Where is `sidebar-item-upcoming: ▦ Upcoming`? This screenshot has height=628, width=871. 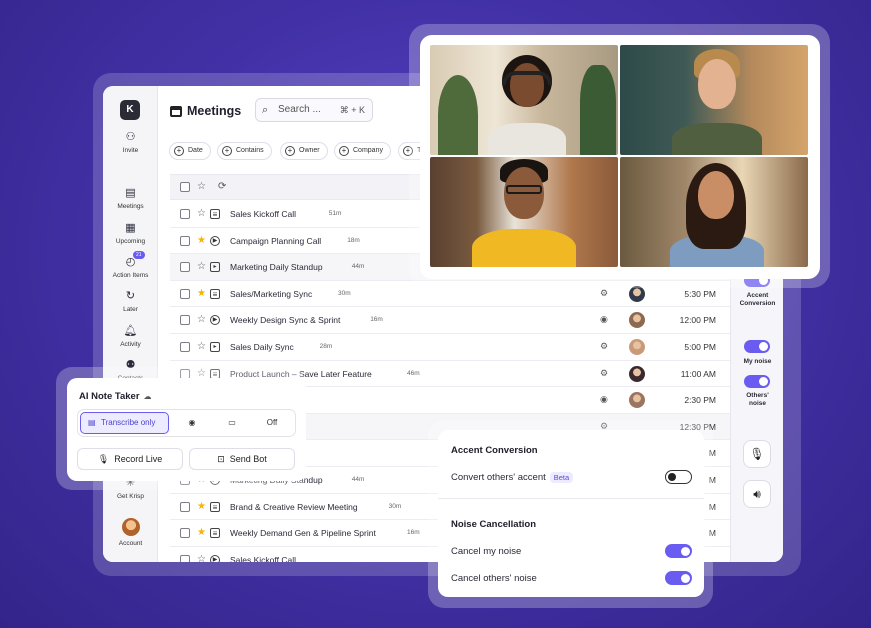
sidebar-item-upcoming: ▦ Upcoming is located at coordinates (130, 233).